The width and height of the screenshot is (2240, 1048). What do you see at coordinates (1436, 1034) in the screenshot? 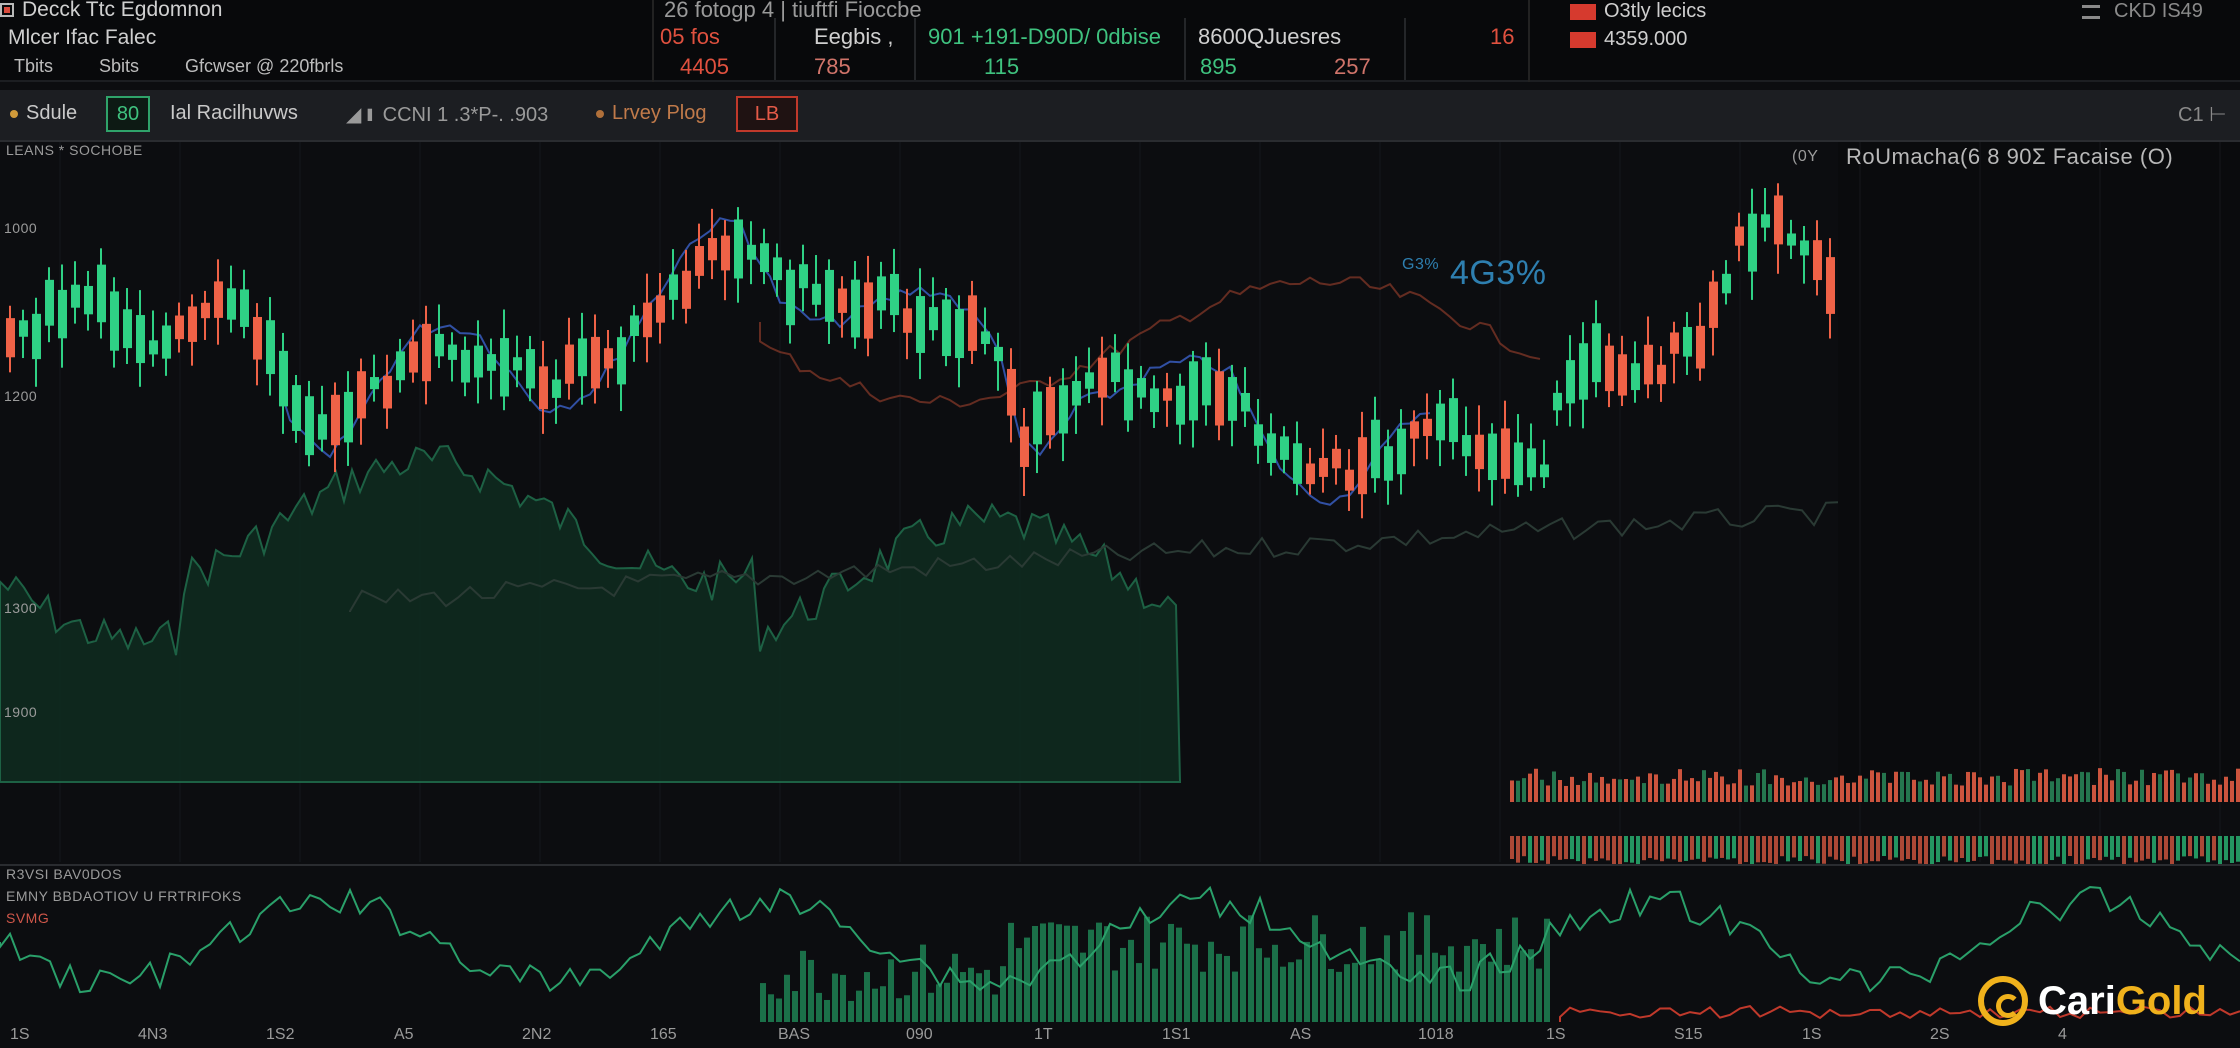
I see `time-axis-tick: 1018` at bounding box center [1436, 1034].